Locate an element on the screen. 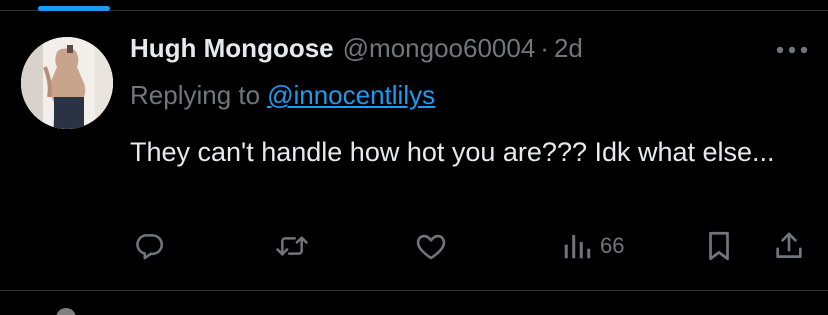 The width and height of the screenshot is (828, 315). tweet-actions: 66 is located at coordinates (414, 246).